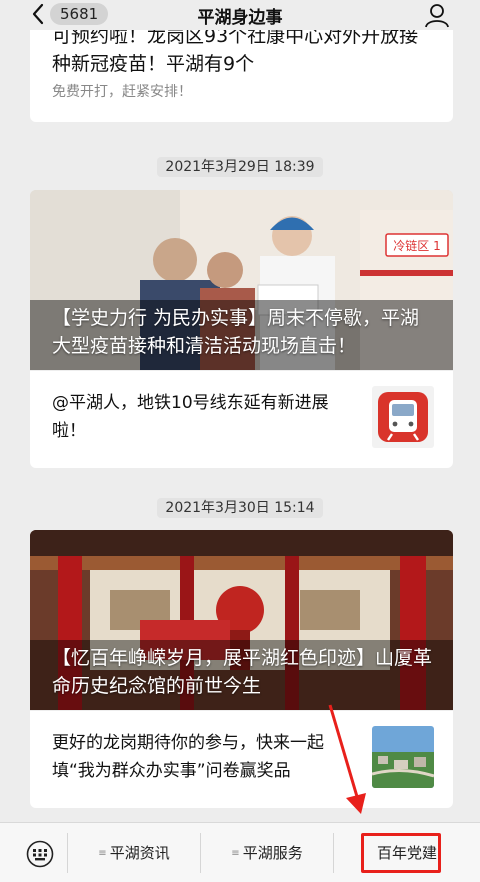 Image resolution: width=480 pixels, height=882 pixels. I want to click on sub-article-title: 更好的龙岗期待你的参与，快来一起填“我为群众办实事”问卷赢奖品, so click(188, 757).